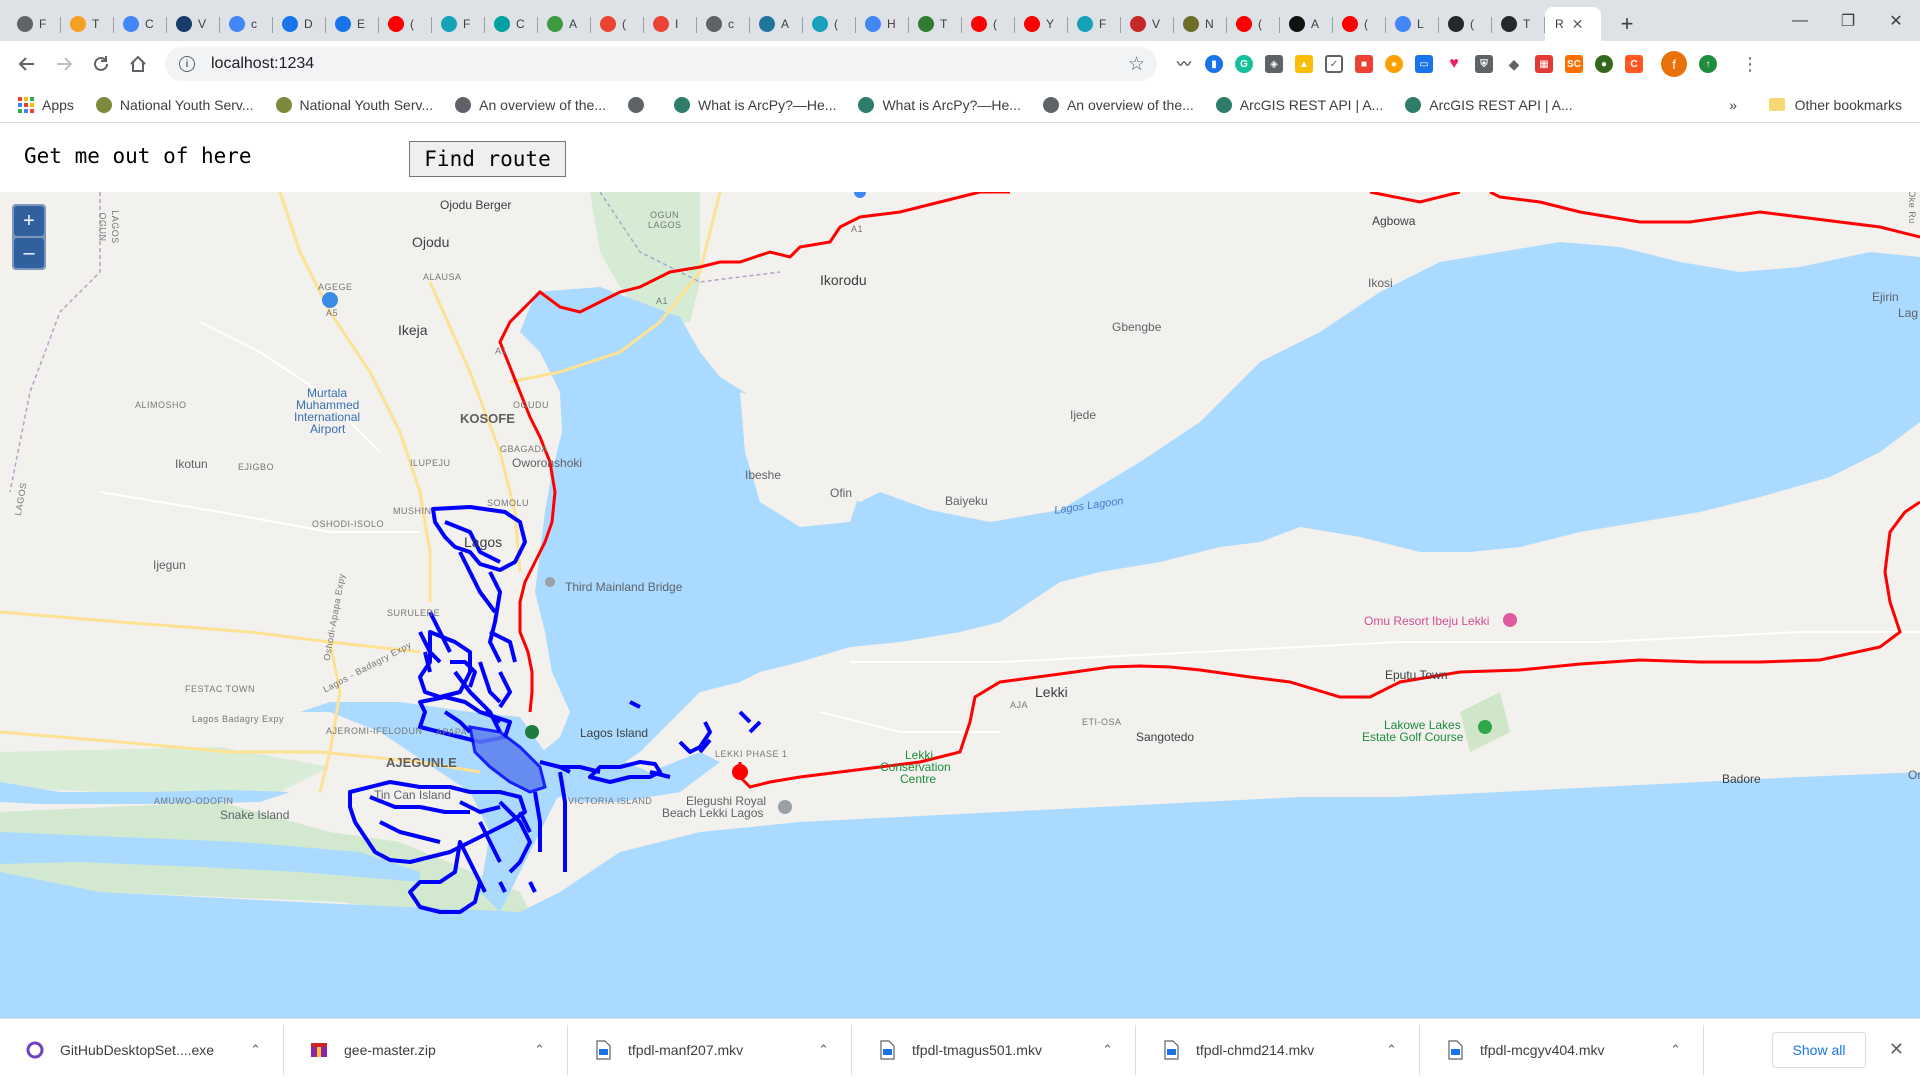  Describe the element at coordinates (1574, 64) in the screenshot. I see `sc-extension-icon: SC` at that location.